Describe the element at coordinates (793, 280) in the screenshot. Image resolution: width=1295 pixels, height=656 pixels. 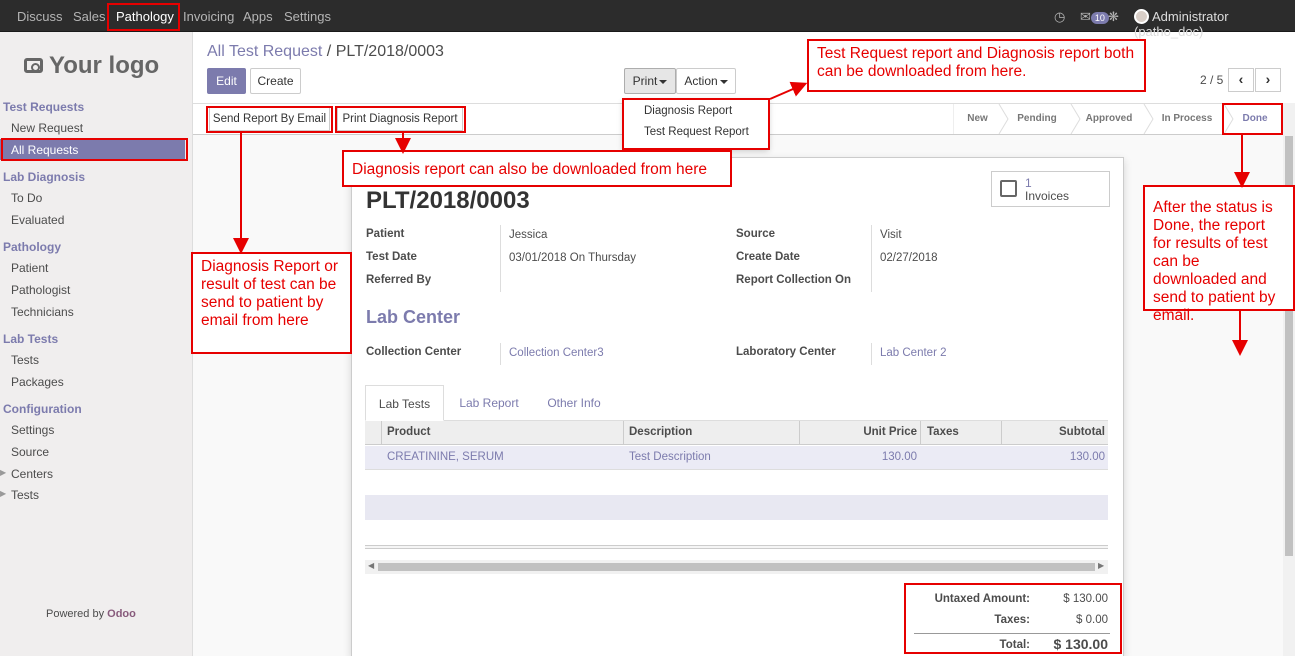
I see `report-collection-label: Report Collection On` at that location.